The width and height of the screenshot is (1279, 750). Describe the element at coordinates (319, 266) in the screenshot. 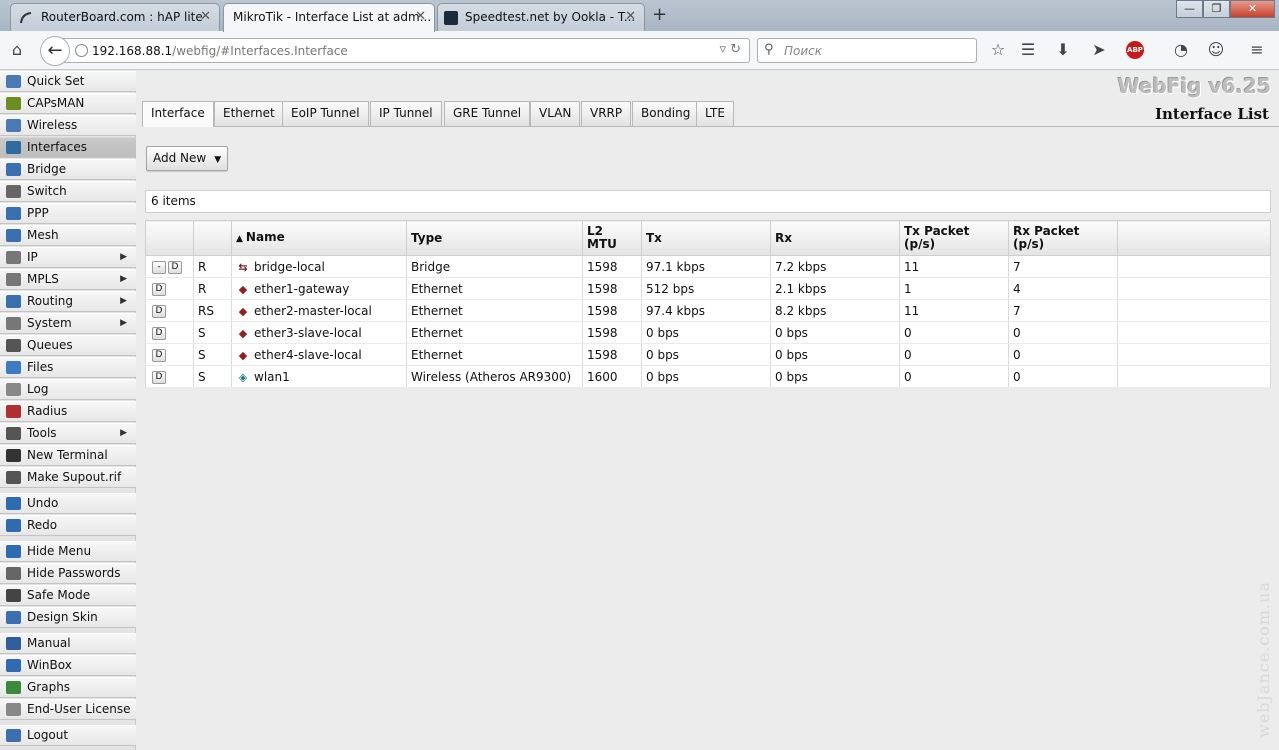

I see `cell-name: ⇆ bridge-local` at that location.